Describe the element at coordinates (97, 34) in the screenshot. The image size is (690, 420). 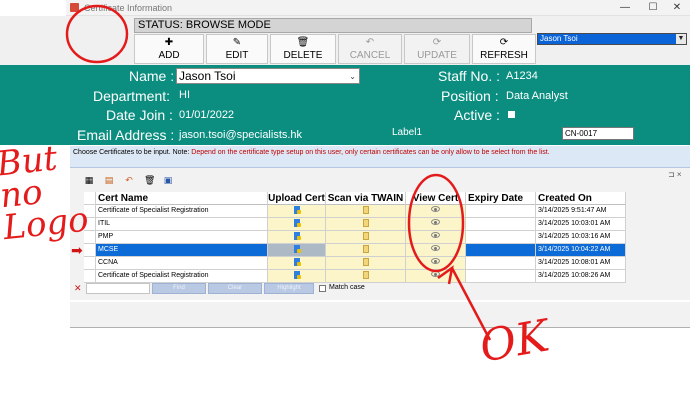
I see `annotation-circle-logo` at that location.